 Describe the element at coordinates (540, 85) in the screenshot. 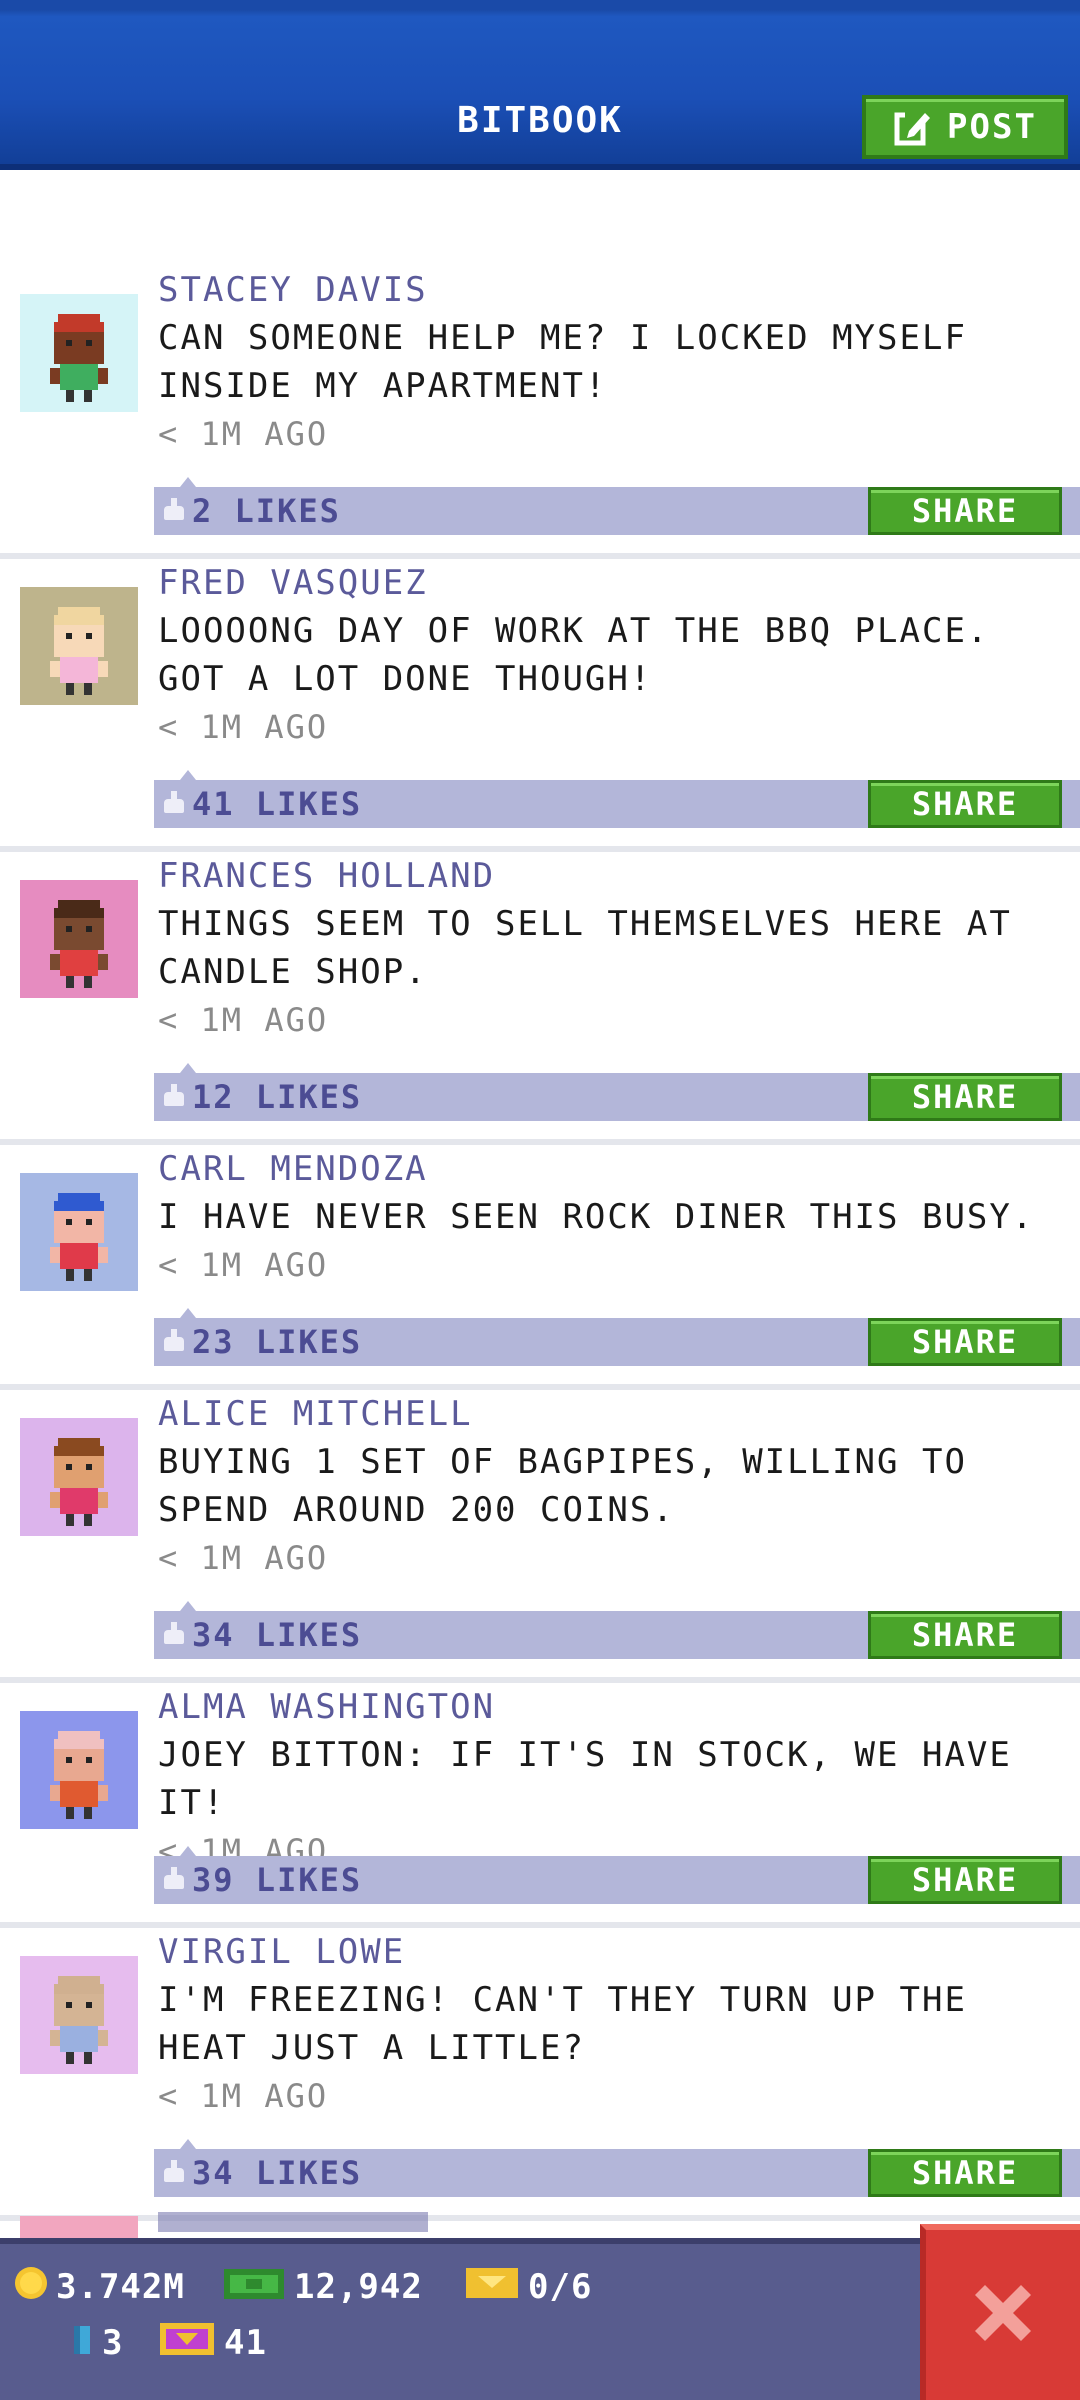

I see `app-header: BITBOOK POST` at that location.